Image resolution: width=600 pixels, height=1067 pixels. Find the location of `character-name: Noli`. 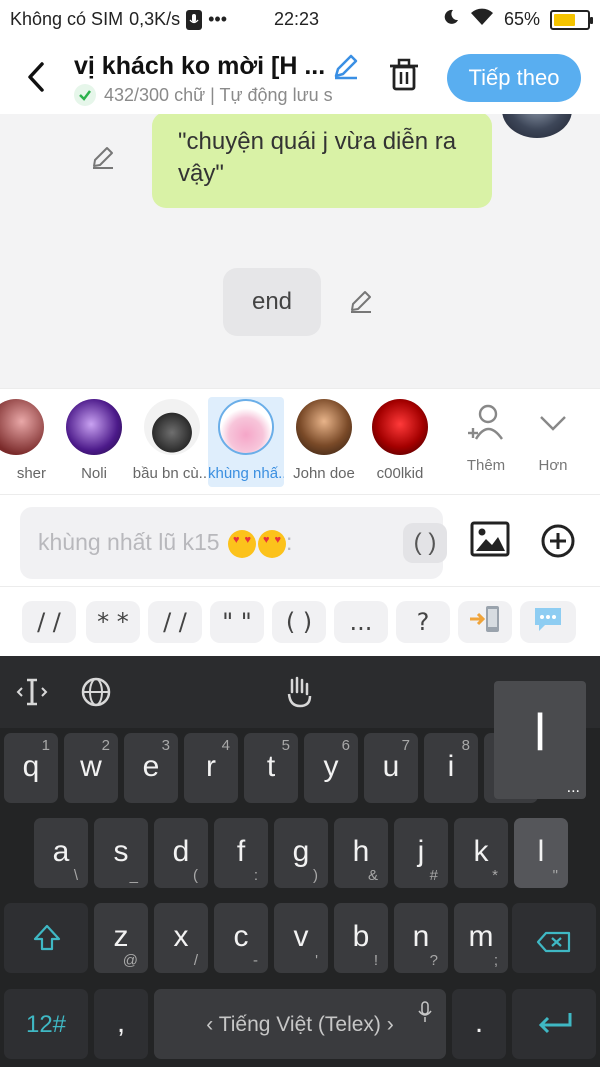

character-name: Noli is located at coordinates (94, 473).